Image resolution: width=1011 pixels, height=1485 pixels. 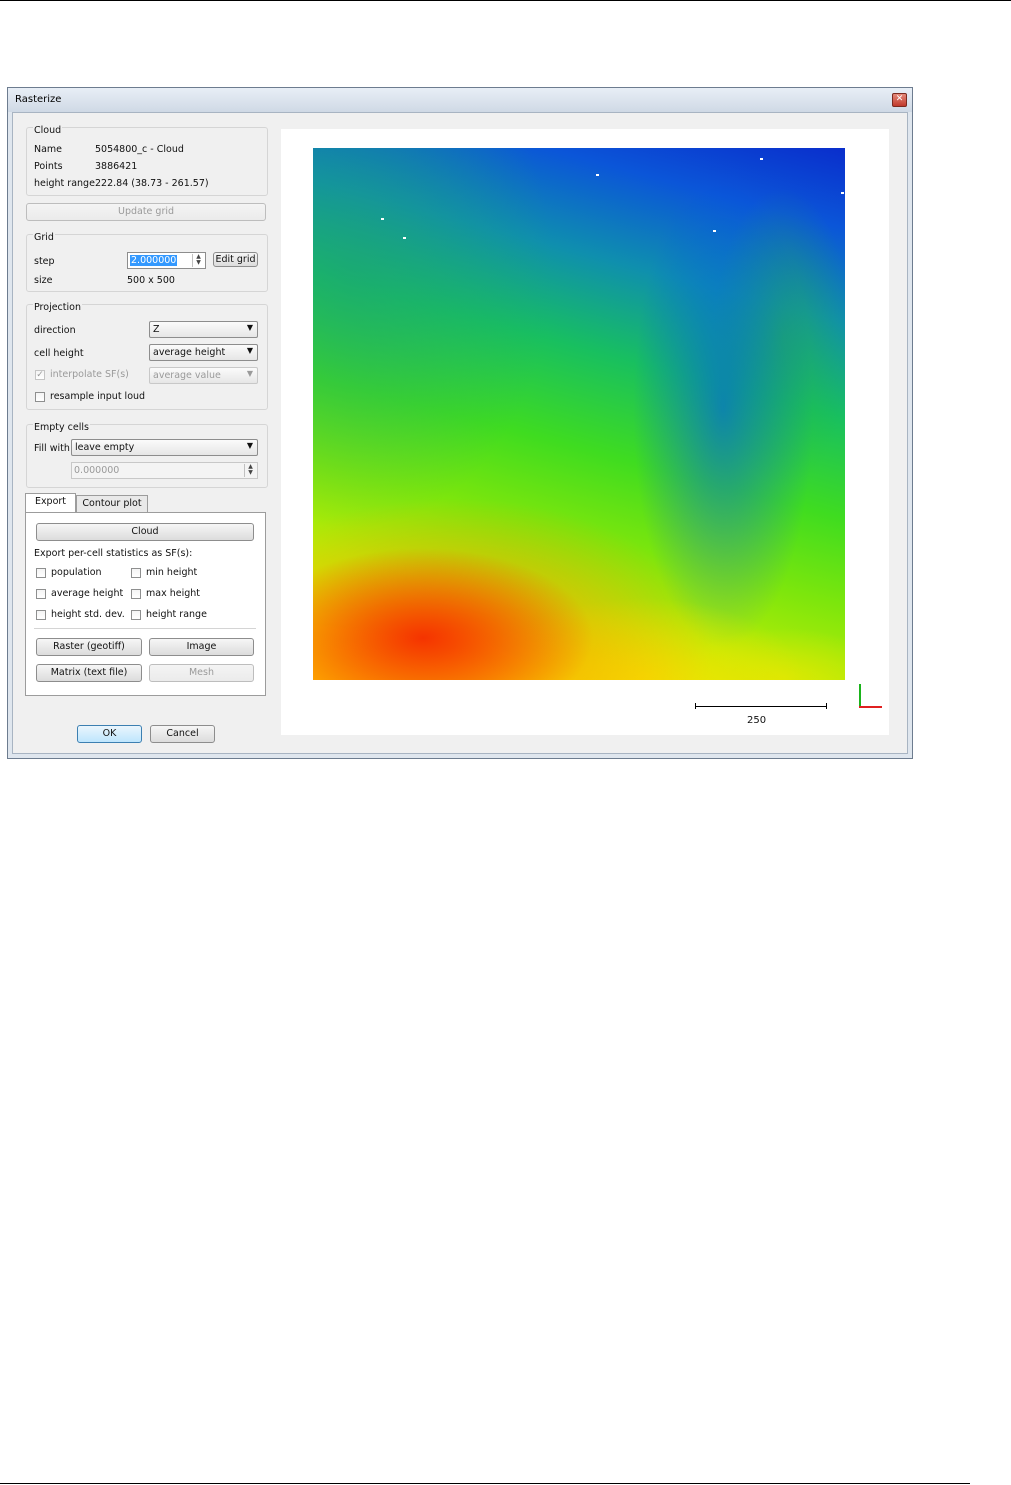 I want to click on fill-value-input: 0.000000 ▲ ▼, so click(x=164, y=470).